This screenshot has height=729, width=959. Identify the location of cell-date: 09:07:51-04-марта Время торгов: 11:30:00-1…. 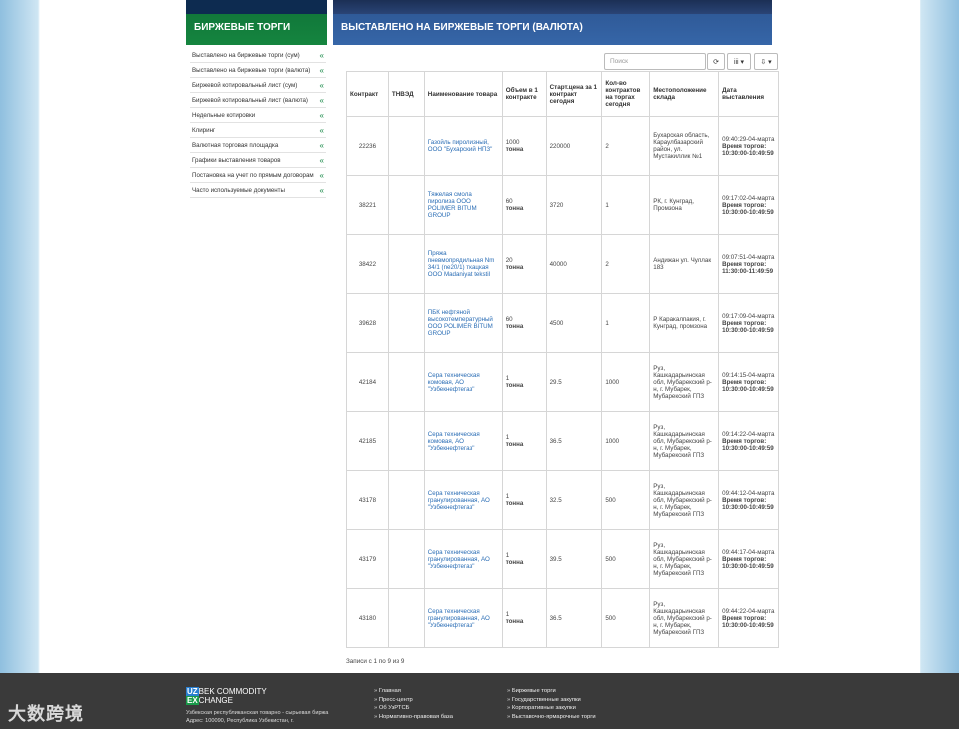
(748, 264).